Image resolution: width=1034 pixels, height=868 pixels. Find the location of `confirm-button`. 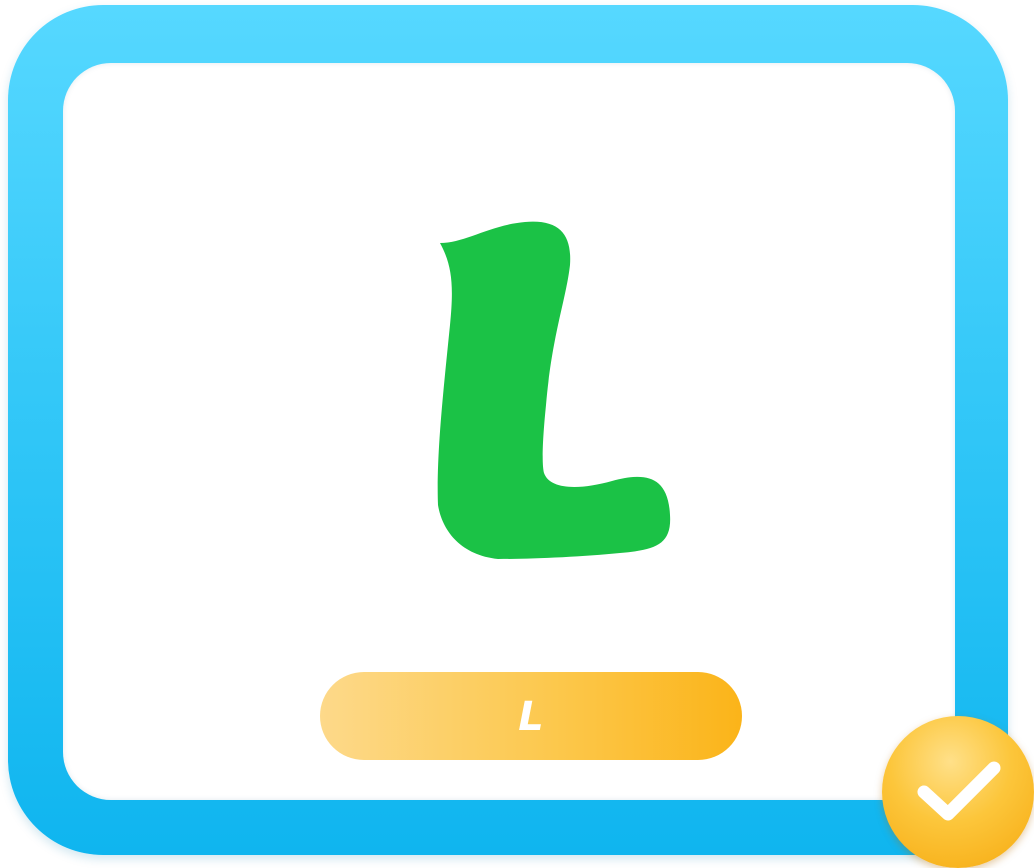

confirm-button is located at coordinates (958, 792).